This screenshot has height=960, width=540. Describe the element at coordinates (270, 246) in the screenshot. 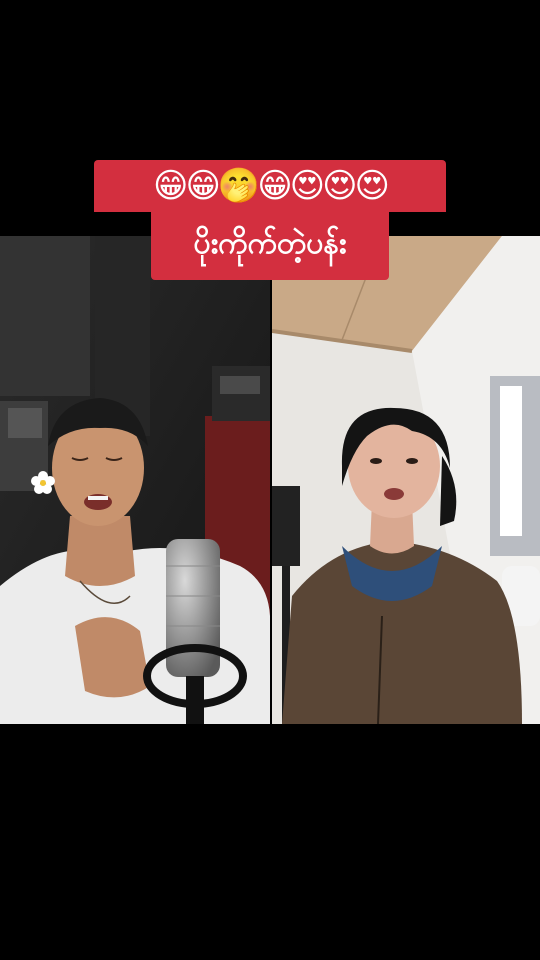

I see `caption-text-line: ပိုးကိုက်တဲ့ပန်း` at that location.